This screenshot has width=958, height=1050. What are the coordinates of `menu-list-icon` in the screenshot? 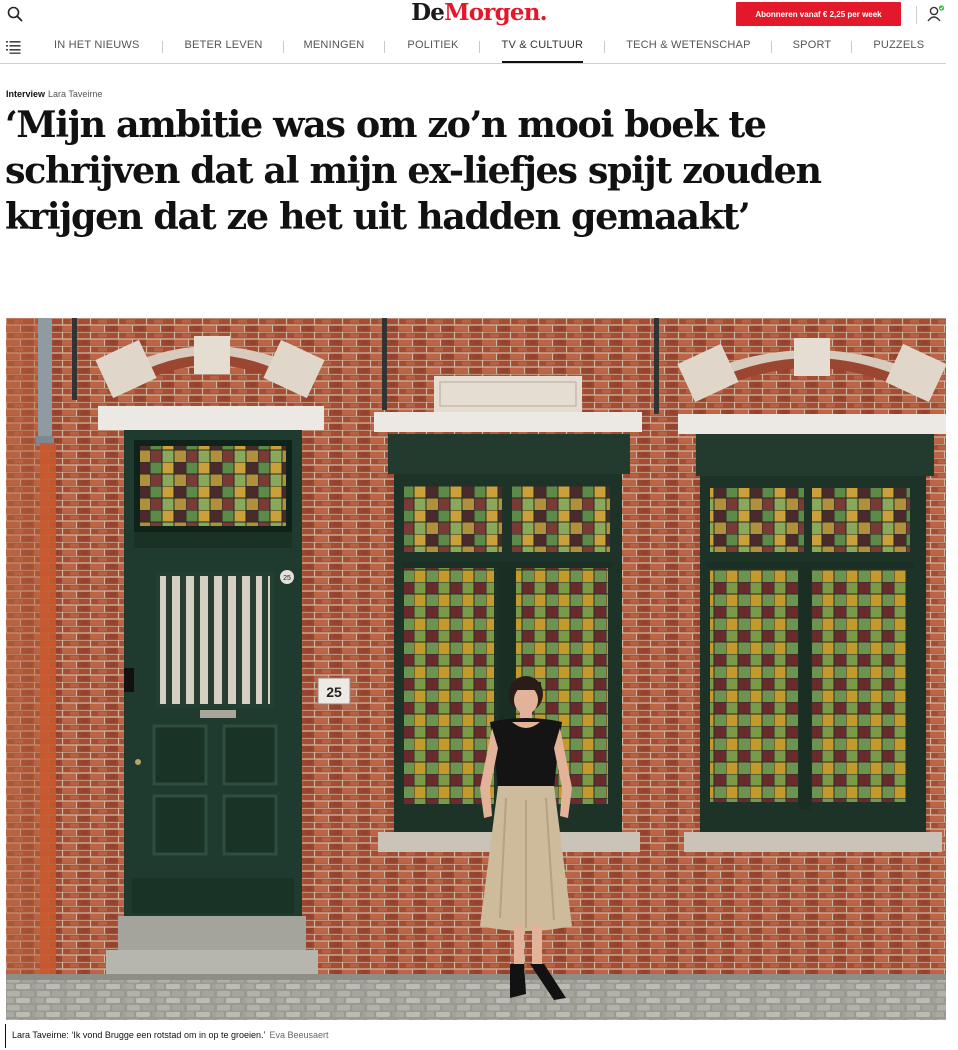 It's located at (14, 47).